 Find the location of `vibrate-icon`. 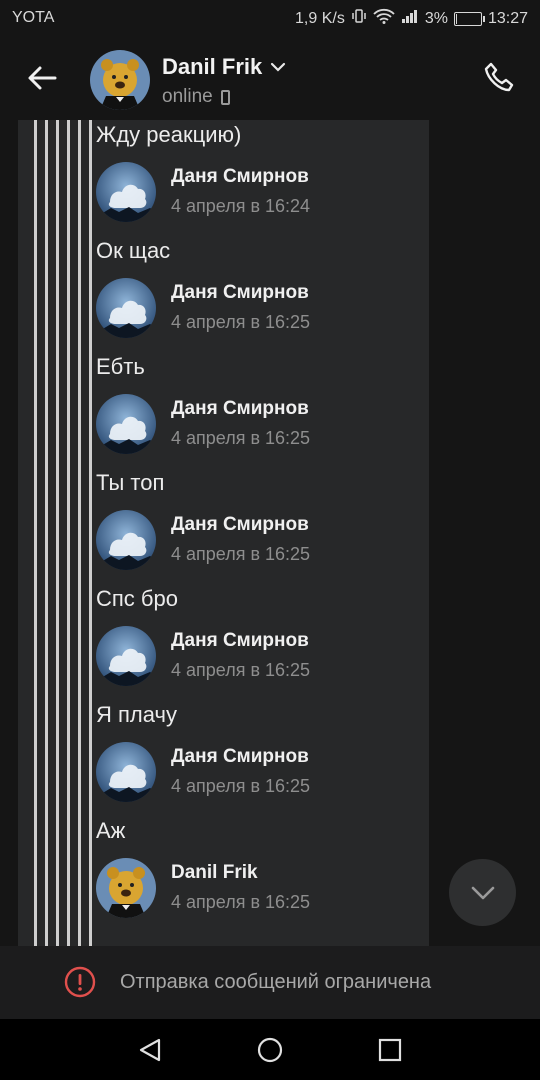

vibrate-icon is located at coordinates (359, 18).